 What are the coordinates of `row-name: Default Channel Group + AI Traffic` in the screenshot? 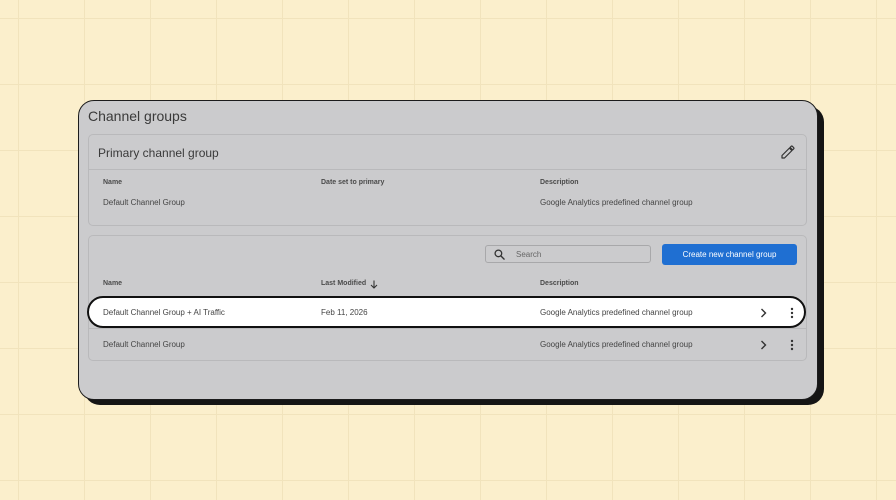 It's located at (164, 312).